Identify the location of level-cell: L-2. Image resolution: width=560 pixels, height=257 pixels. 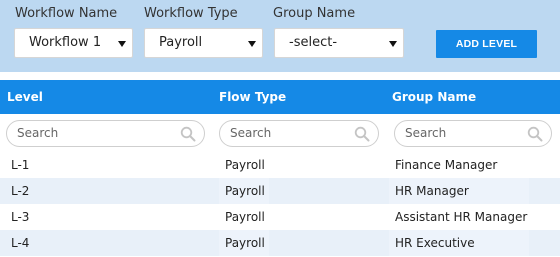
(20, 191).